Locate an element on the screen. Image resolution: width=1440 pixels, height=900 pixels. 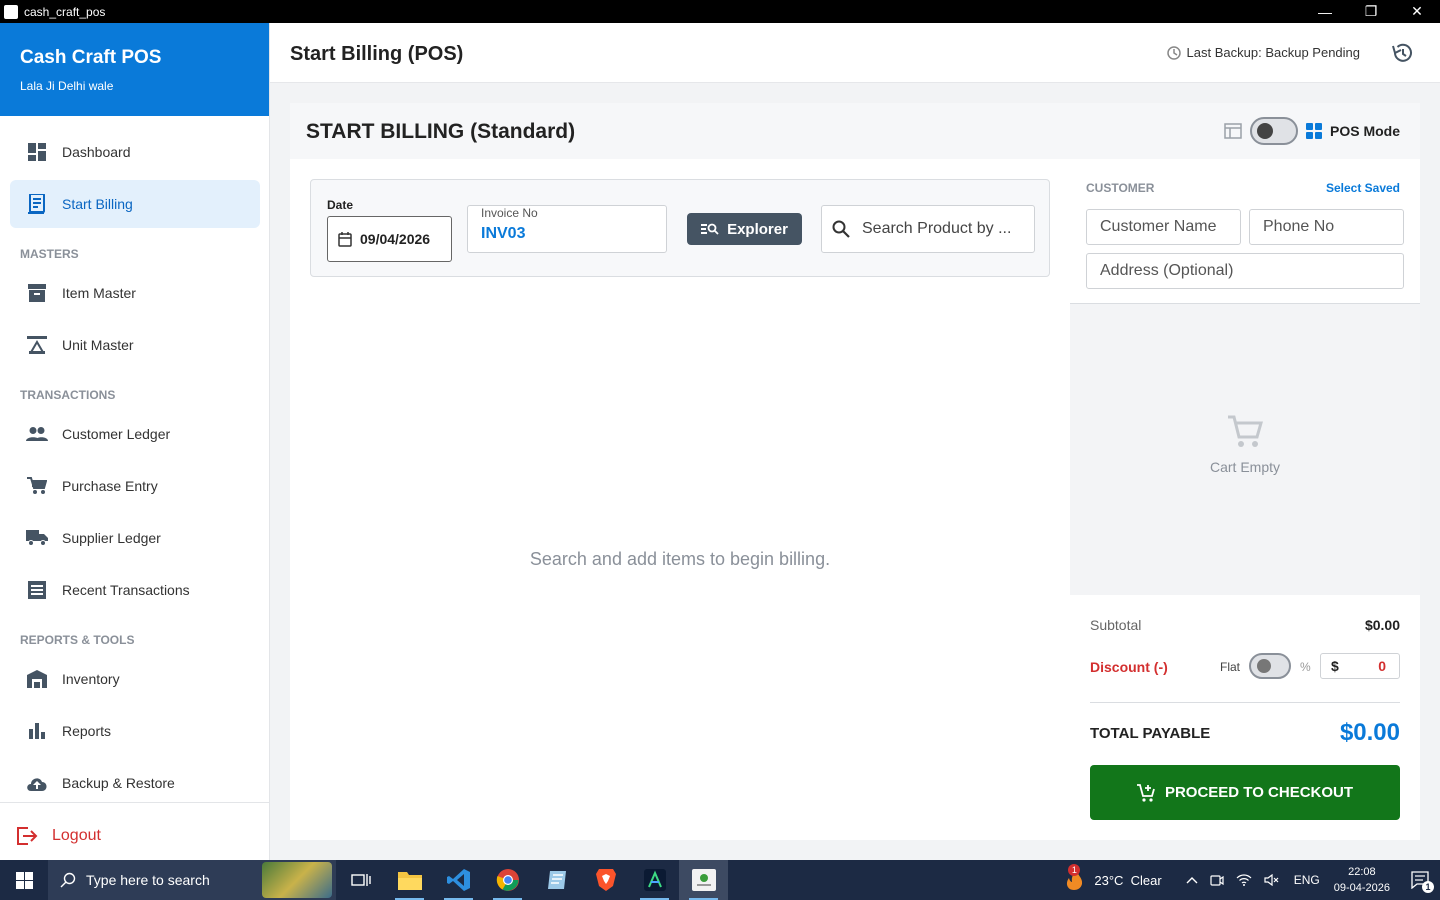
billing-panel-header: START BILLING (Standard) POS Mode is located at coordinates (855, 131).